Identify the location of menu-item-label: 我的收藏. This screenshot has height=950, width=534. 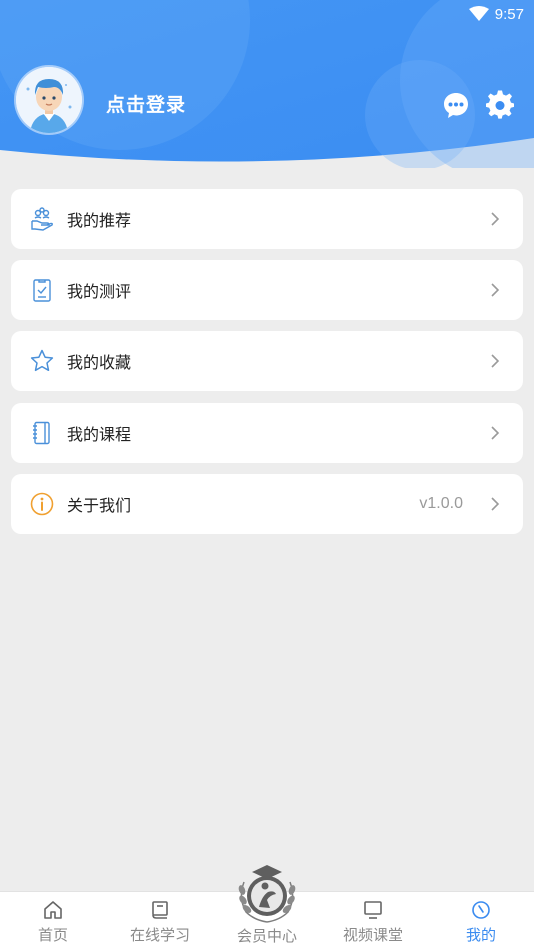
(99, 362).